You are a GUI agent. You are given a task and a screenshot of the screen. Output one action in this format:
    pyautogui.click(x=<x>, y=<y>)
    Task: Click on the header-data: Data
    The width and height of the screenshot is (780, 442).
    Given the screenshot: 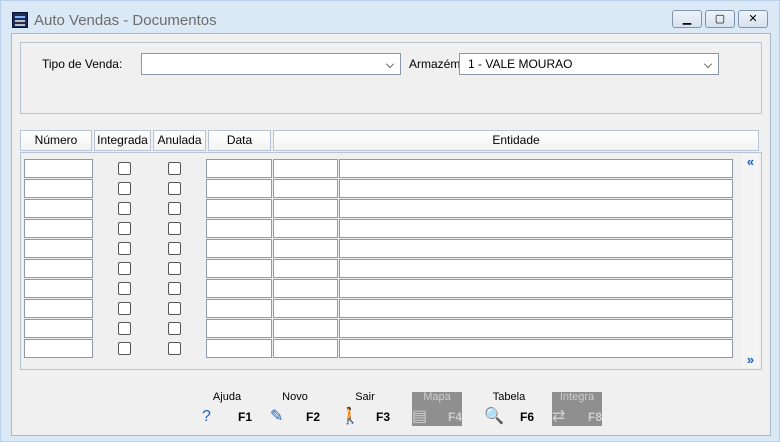 What is the action you would take?
    pyautogui.click(x=239, y=140)
    